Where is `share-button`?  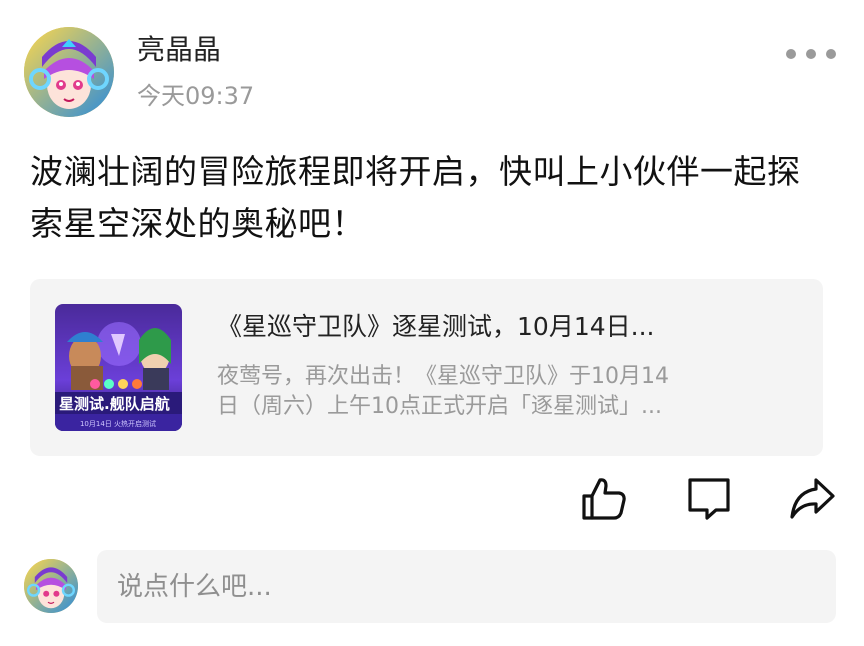 share-button is located at coordinates (812, 498).